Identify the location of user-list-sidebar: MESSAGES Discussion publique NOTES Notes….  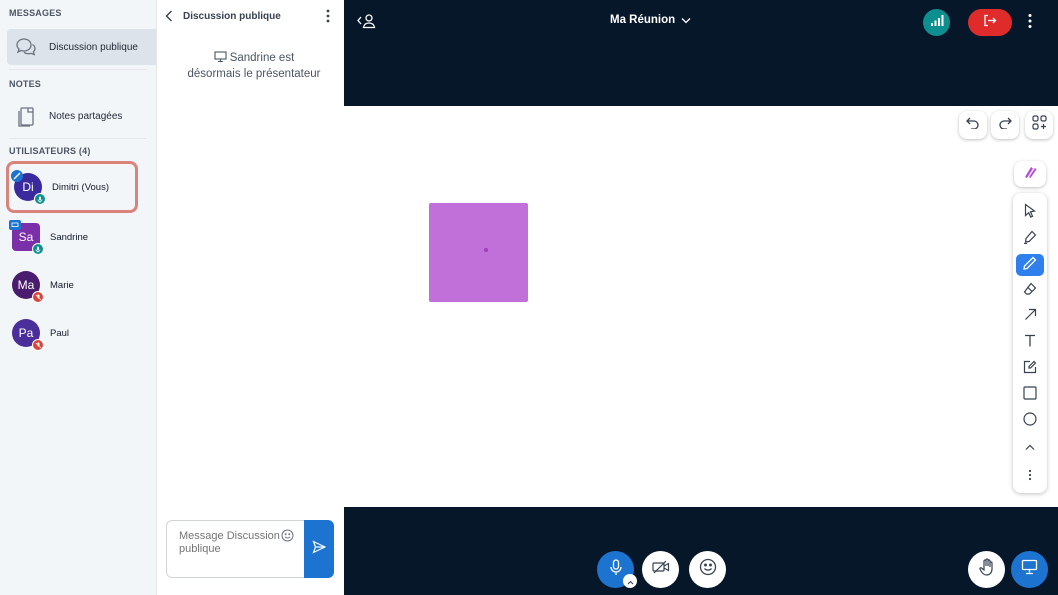
(78, 297).